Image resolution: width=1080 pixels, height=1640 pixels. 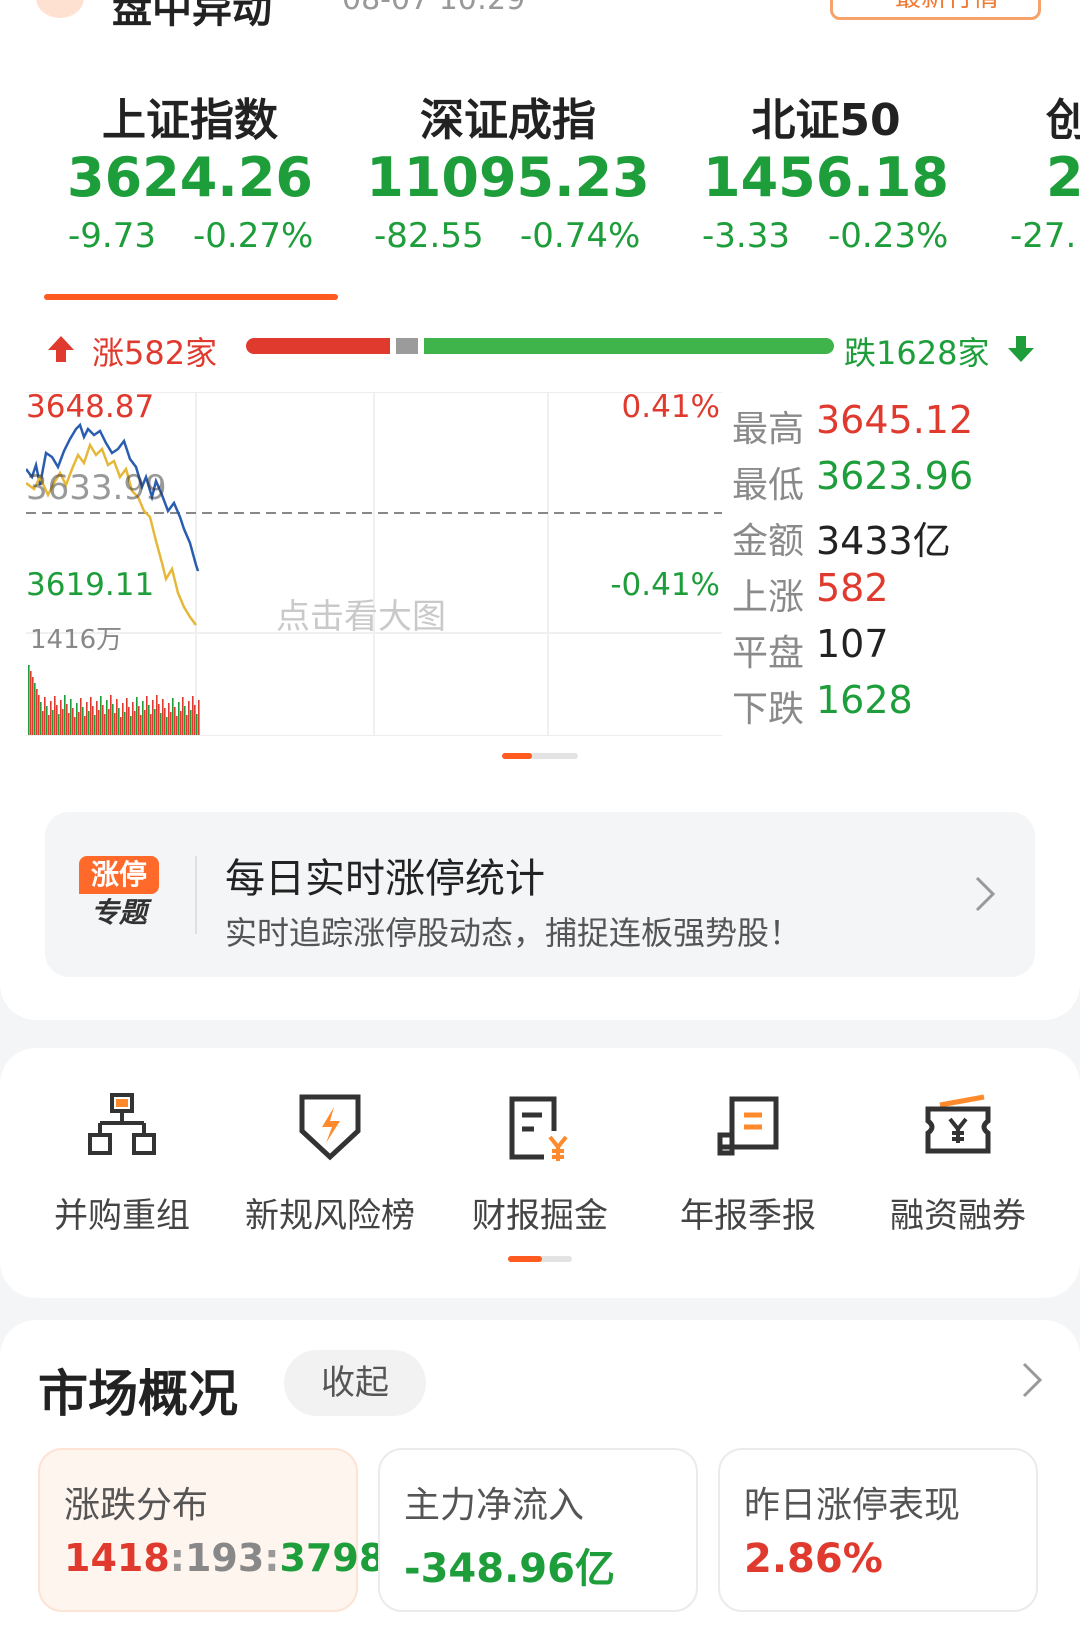 I want to click on latest-quote-badge: 最新行情, so click(x=935, y=10).